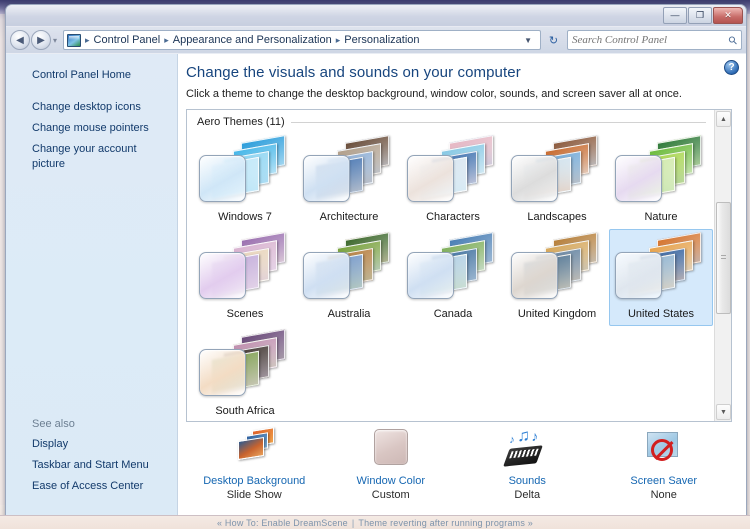  I want to click on option-title-desktop-background: Desktop Background, so click(254, 481).